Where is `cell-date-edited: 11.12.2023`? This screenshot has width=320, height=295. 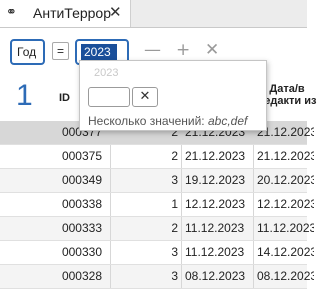
cell-date-edited: 11.12.2023 is located at coordinates (284, 228).